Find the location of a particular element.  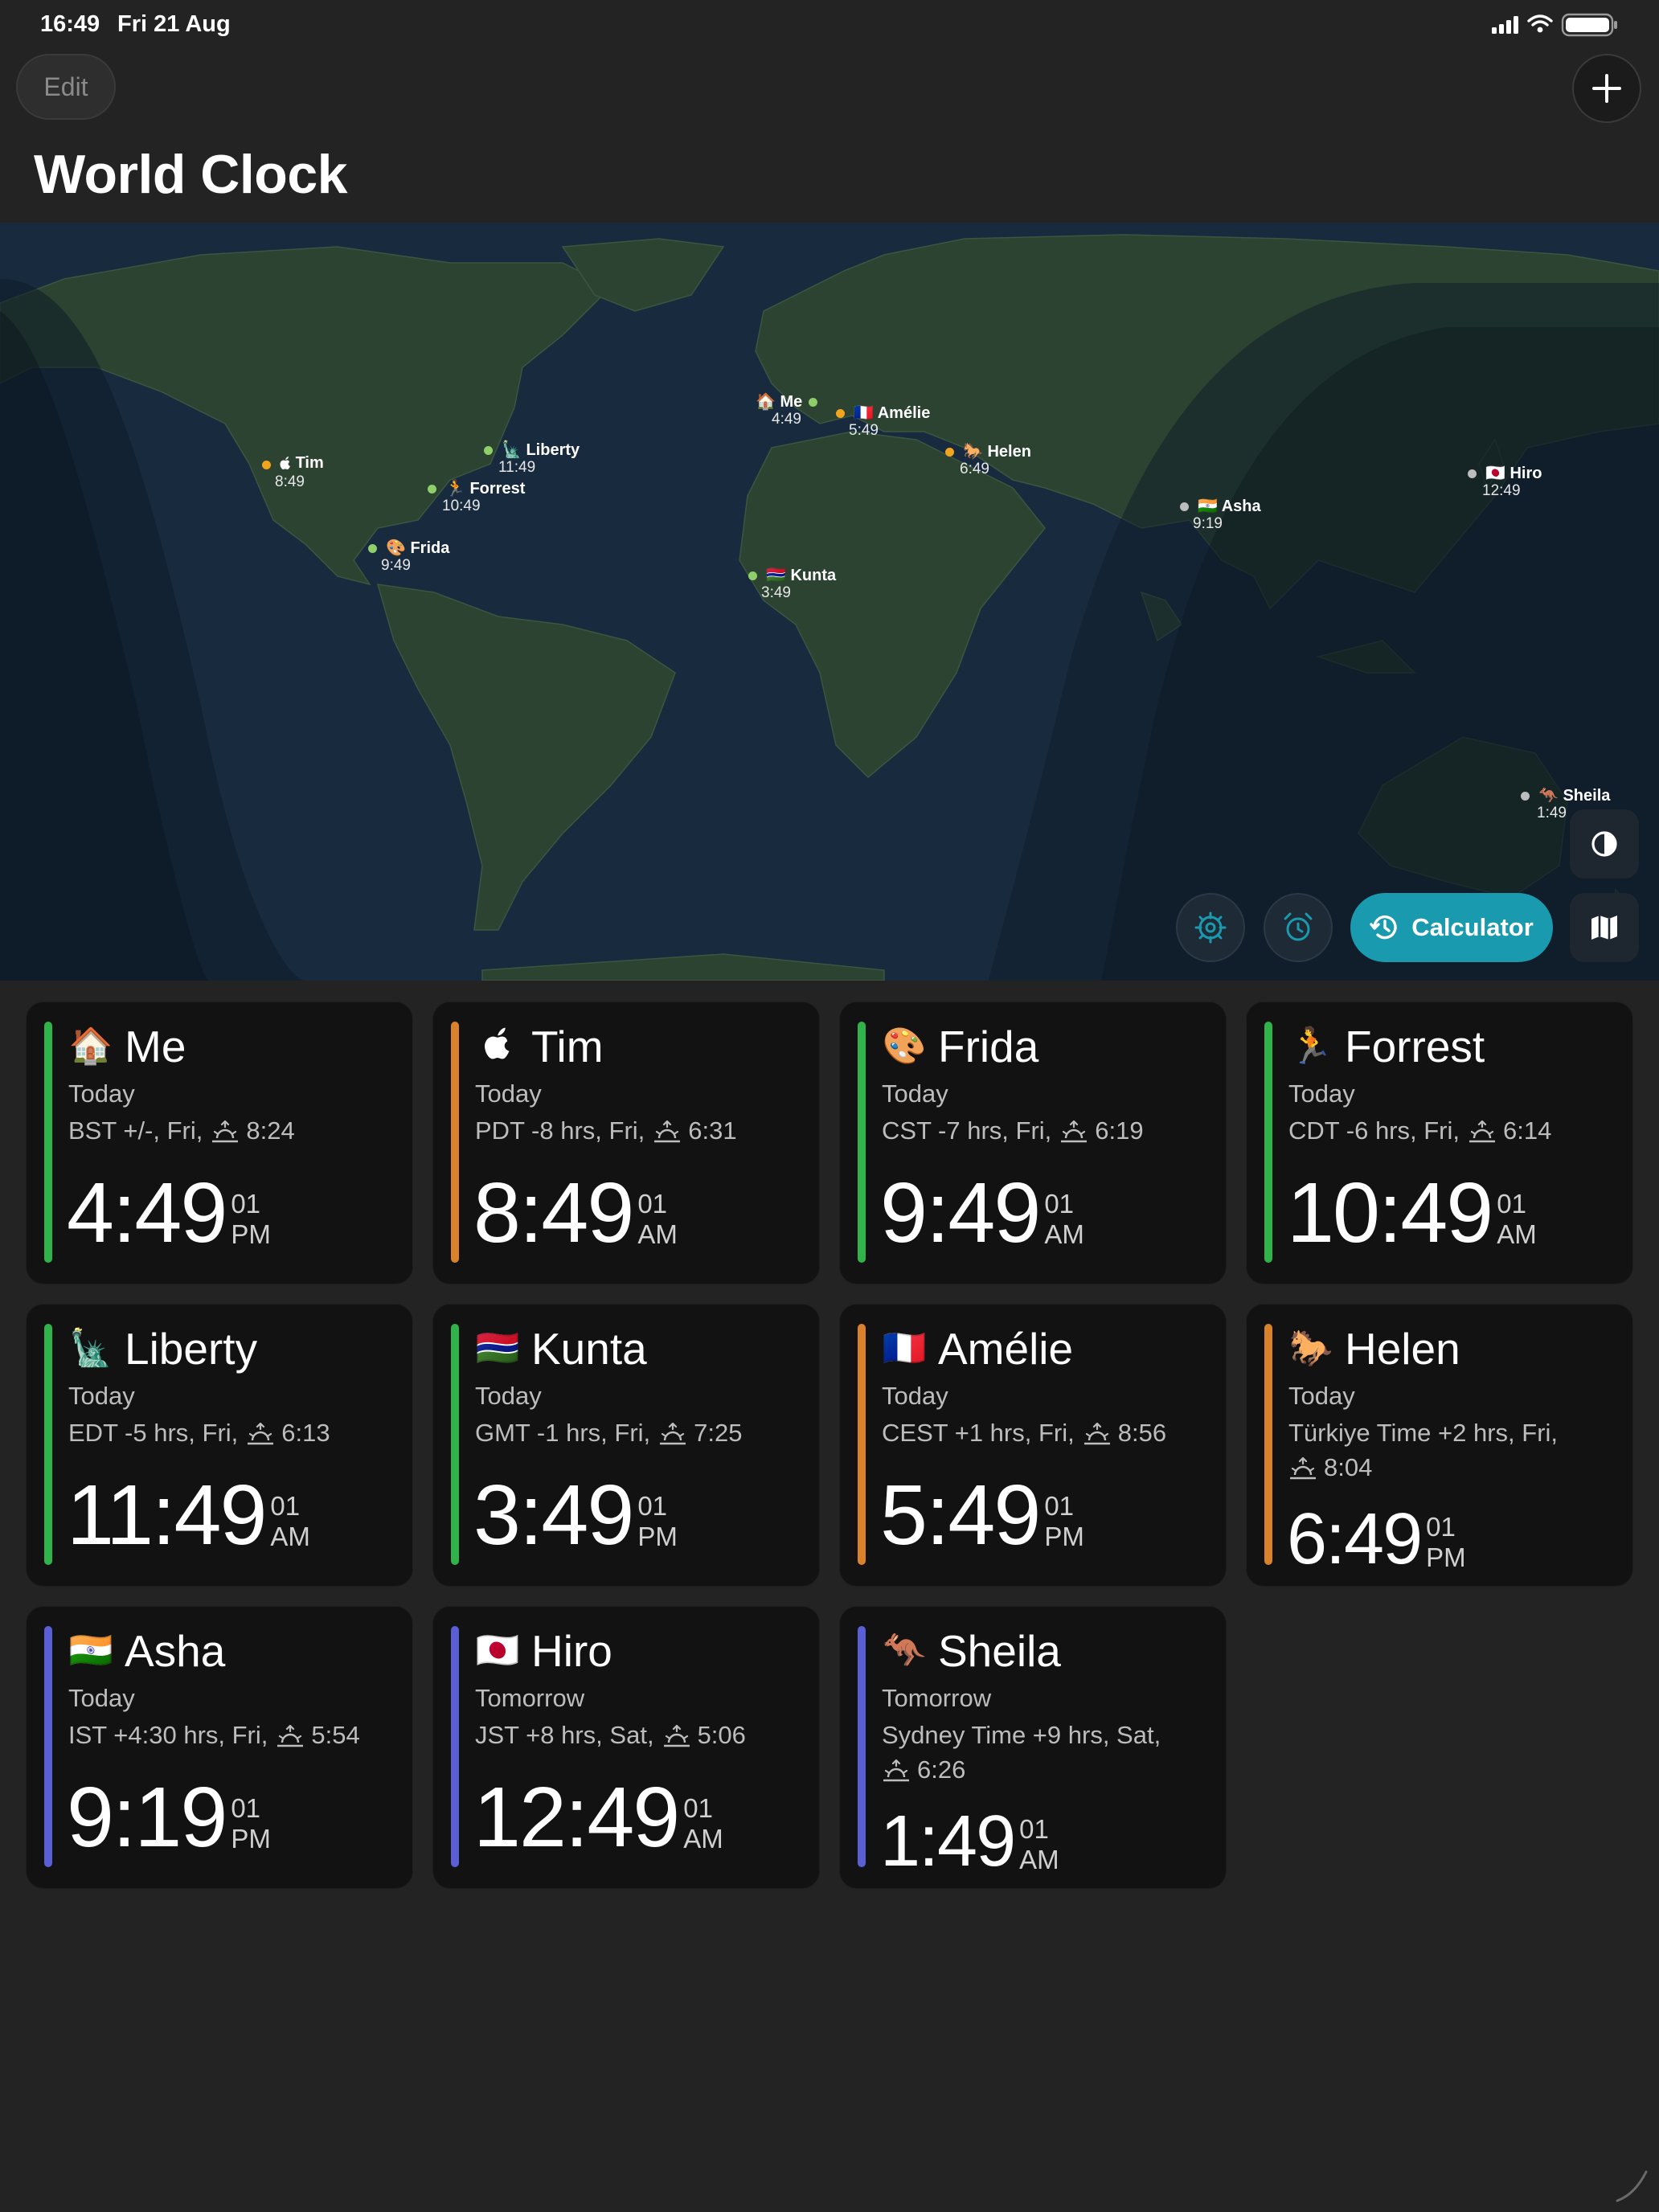

clock-name: Liberty is located at coordinates (191, 1349).